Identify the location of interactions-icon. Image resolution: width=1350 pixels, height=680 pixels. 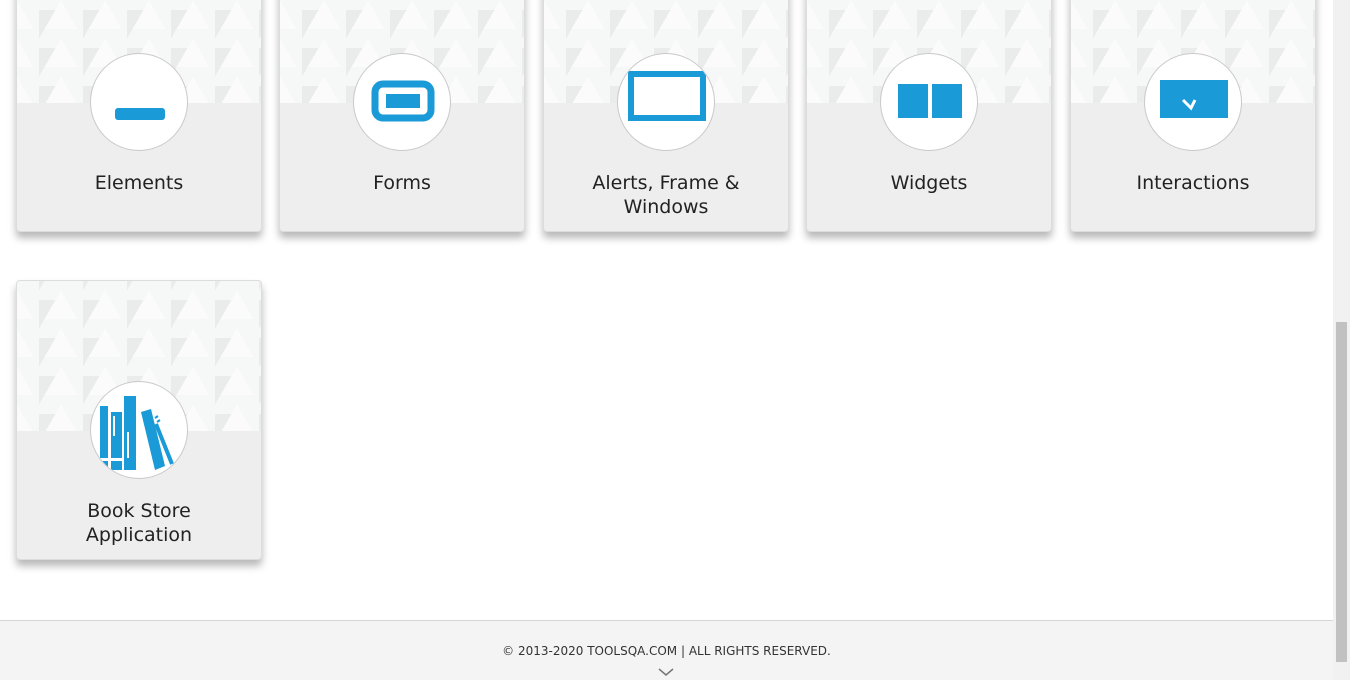
(1193, 102).